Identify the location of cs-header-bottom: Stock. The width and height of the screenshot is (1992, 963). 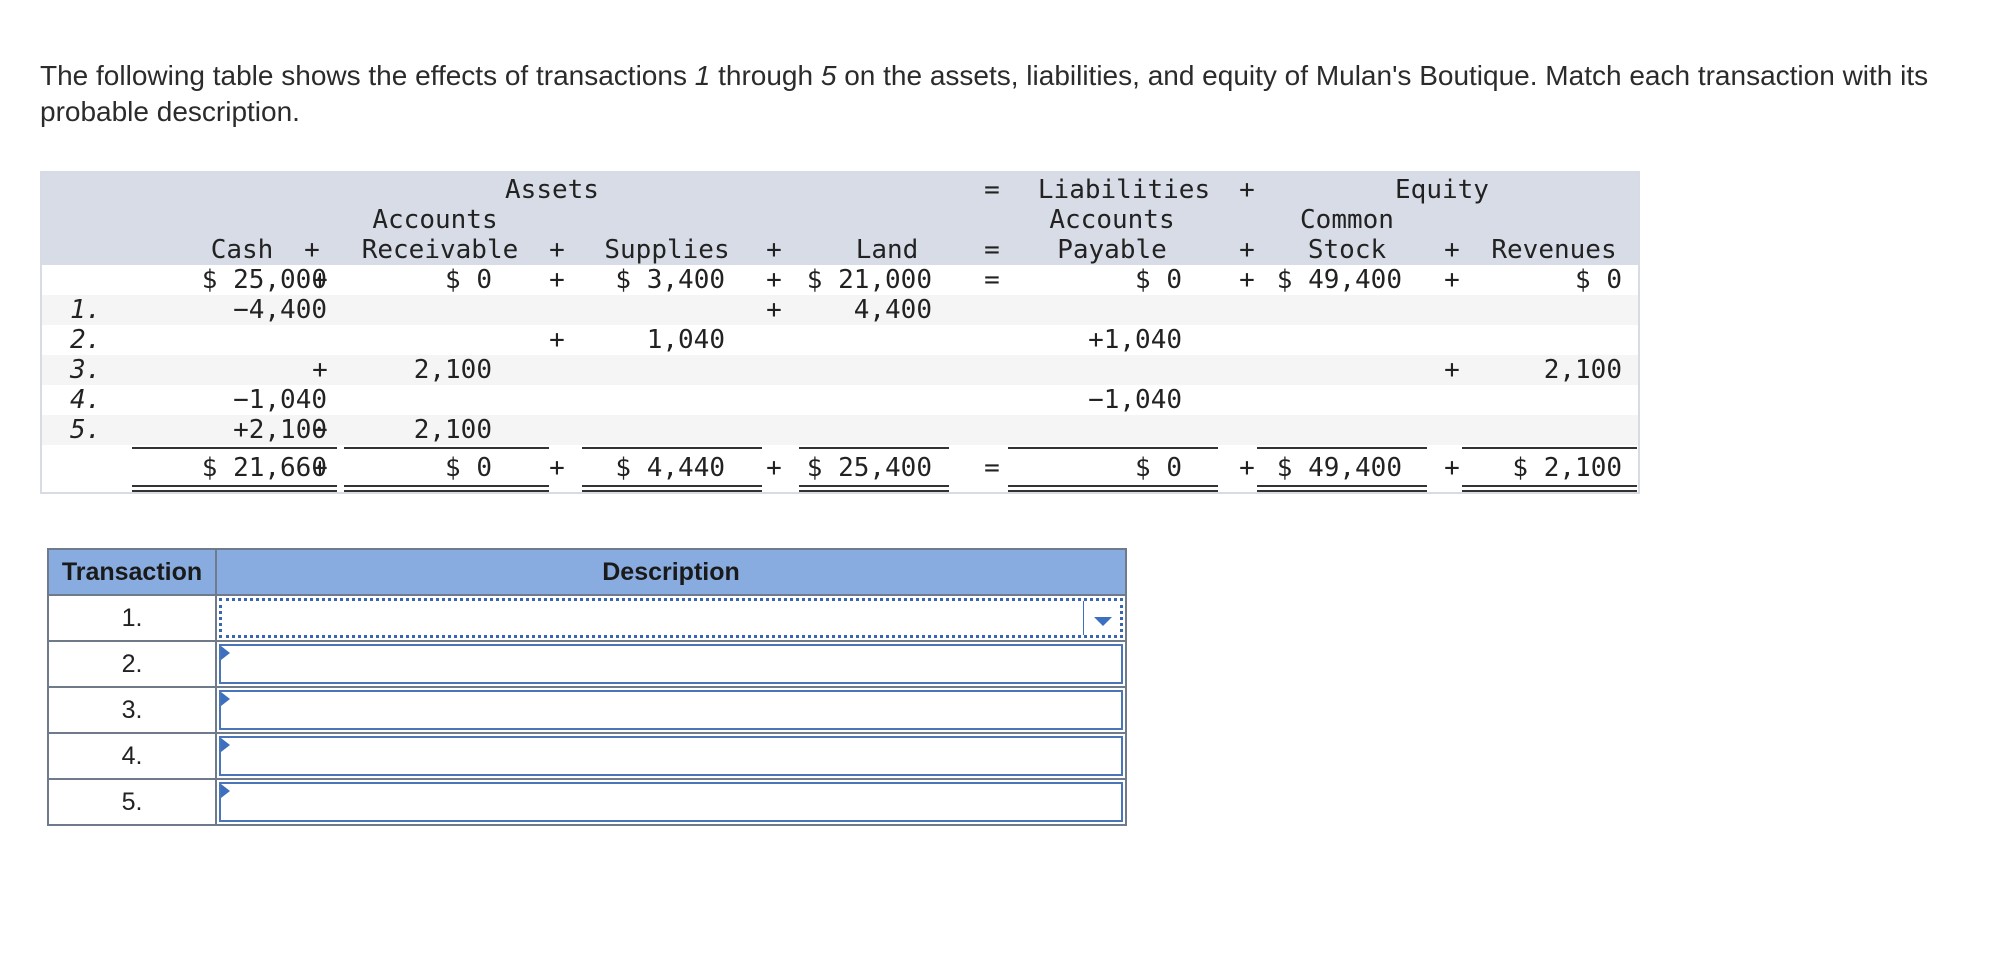
(1347, 250).